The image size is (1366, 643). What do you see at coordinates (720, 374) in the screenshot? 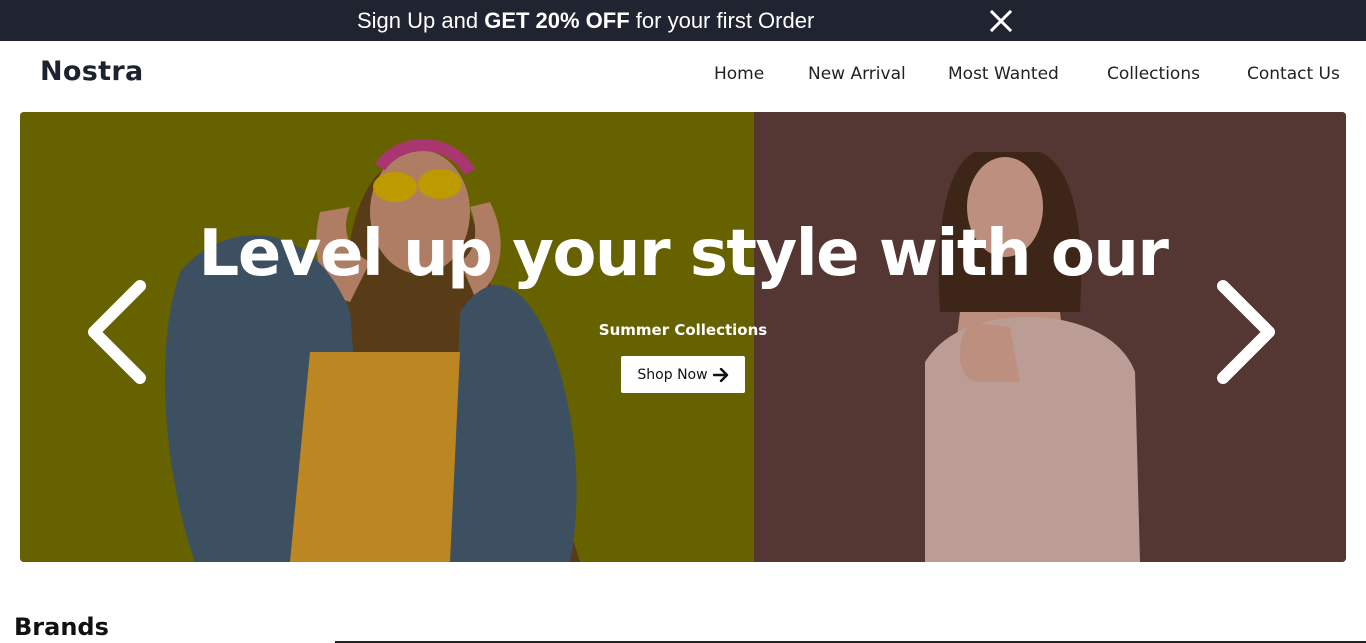
I see `arrow-right-icon` at bounding box center [720, 374].